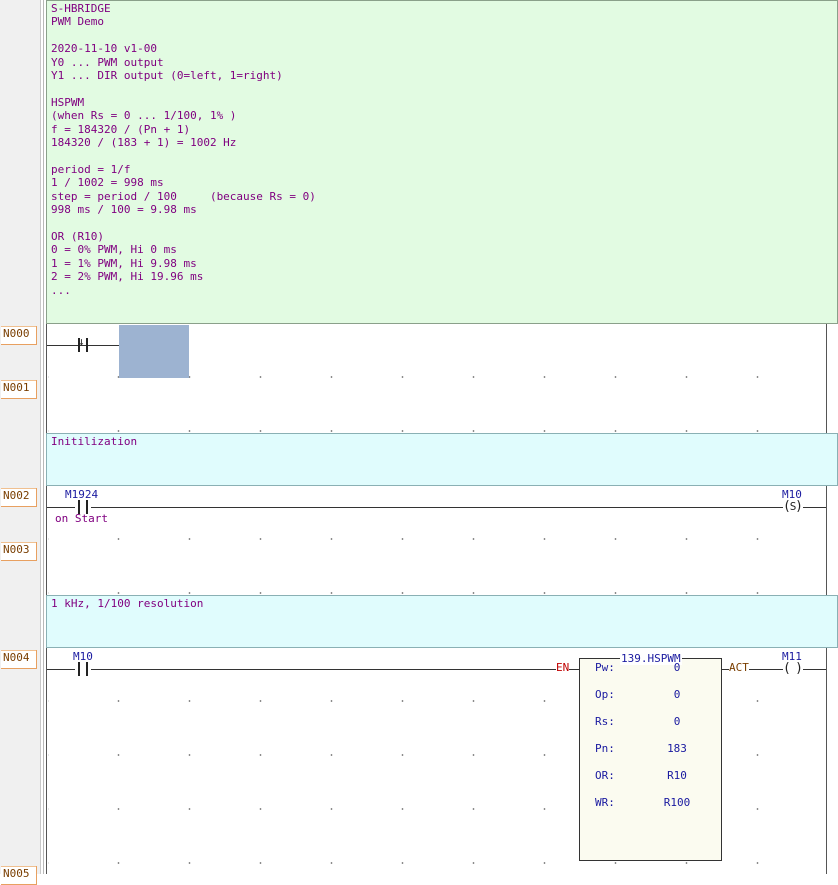  What do you see at coordinates (19, 551) in the screenshot?
I see `network-label-n003: N003` at bounding box center [19, 551].